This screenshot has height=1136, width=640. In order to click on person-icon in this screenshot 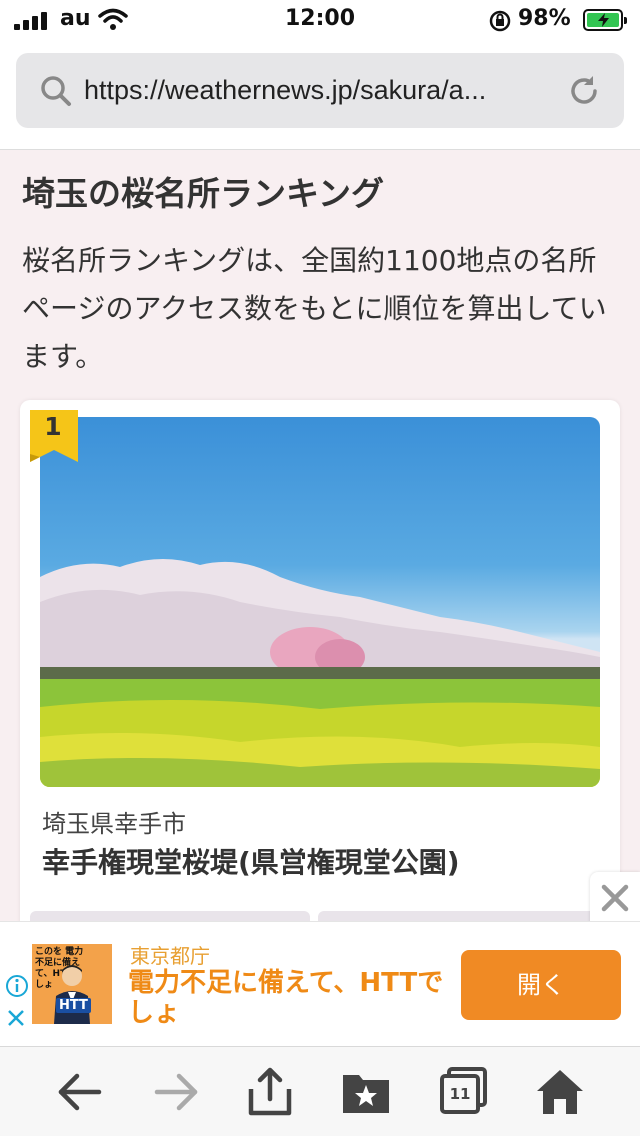, I will do `click(72, 994)`.